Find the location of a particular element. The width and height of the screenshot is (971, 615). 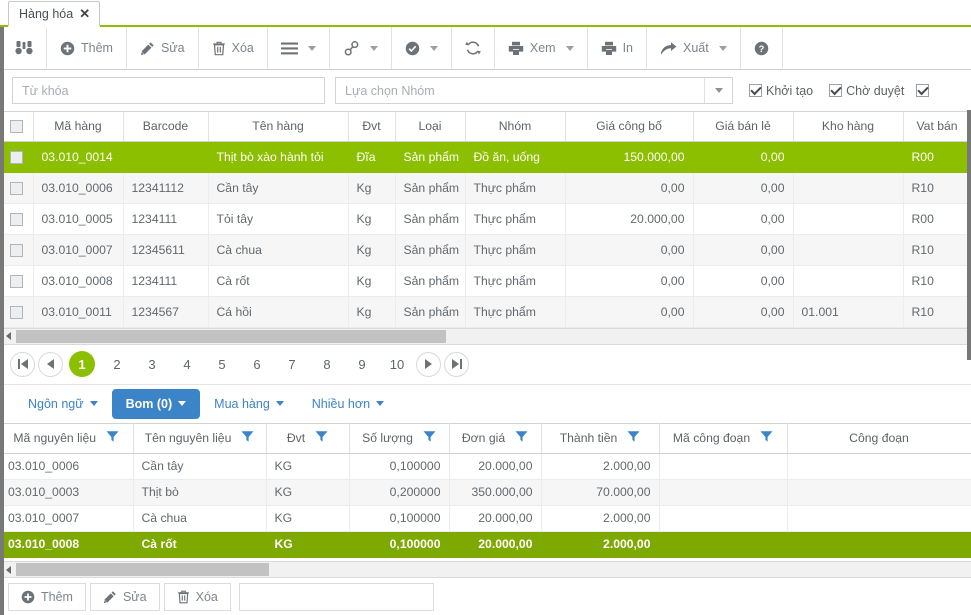

approve-button is located at coordinates (422, 48).